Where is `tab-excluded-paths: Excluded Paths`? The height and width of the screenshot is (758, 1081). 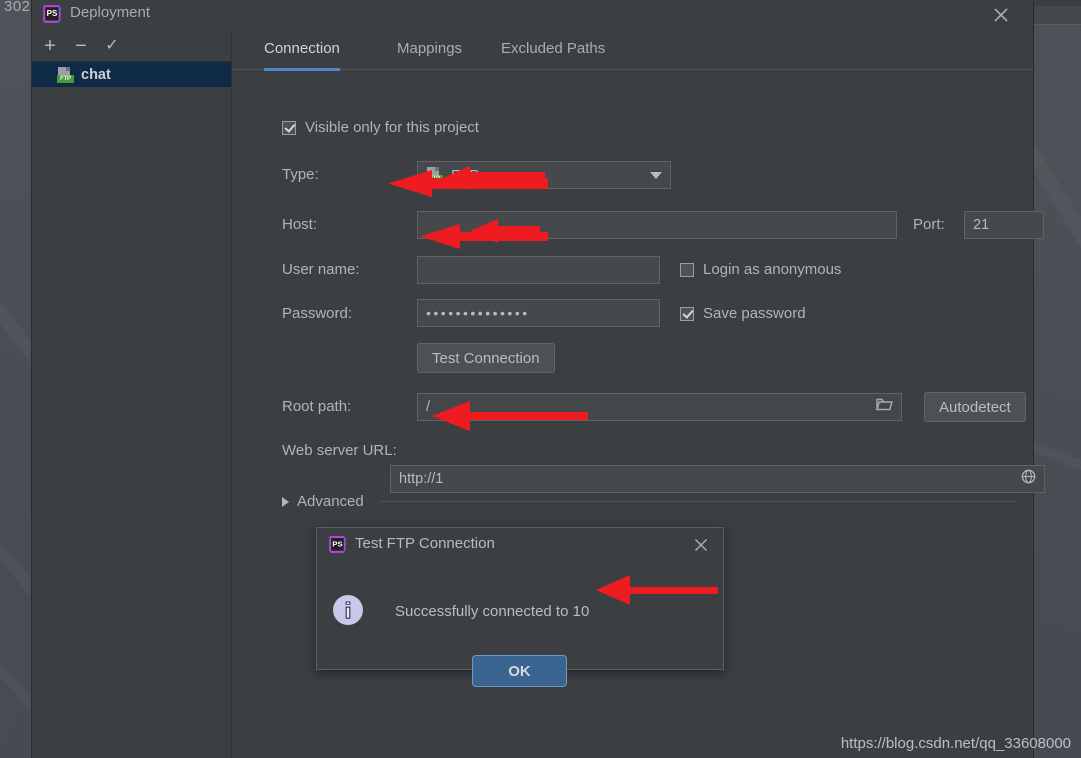
tab-excluded-paths: Excluded Paths is located at coordinates (553, 55).